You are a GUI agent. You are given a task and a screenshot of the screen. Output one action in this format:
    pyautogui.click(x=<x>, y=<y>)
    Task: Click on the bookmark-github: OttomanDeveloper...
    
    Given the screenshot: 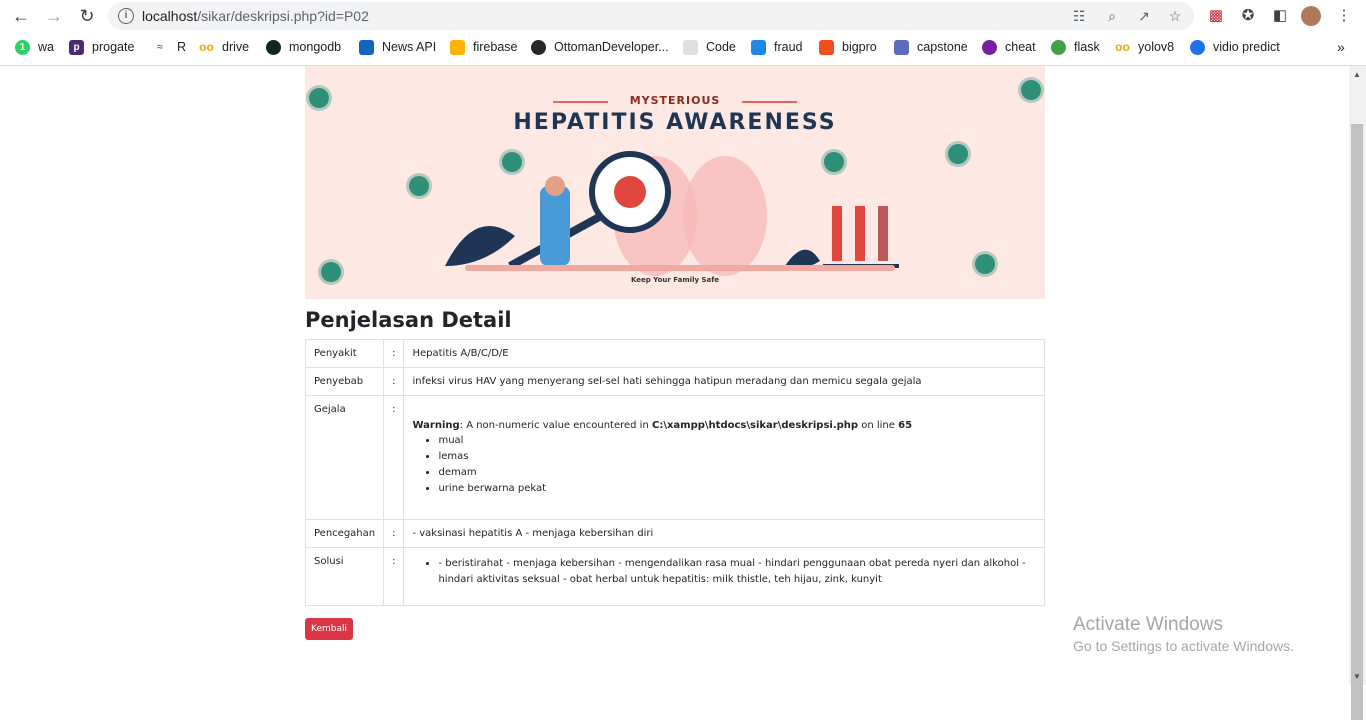 What is the action you would take?
    pyautogui.click(x=600, y=47)
    